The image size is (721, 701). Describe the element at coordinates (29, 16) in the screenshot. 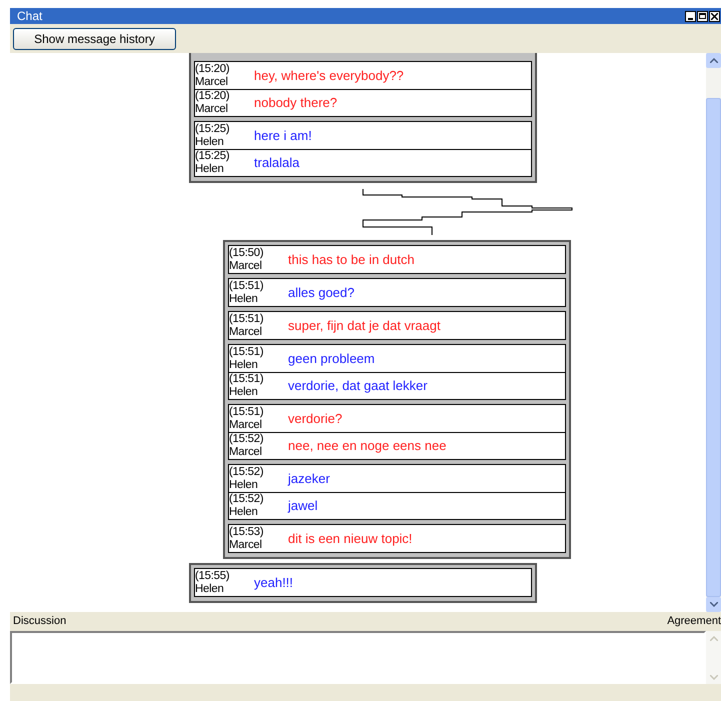

I see `window-title: Chat` at that location.